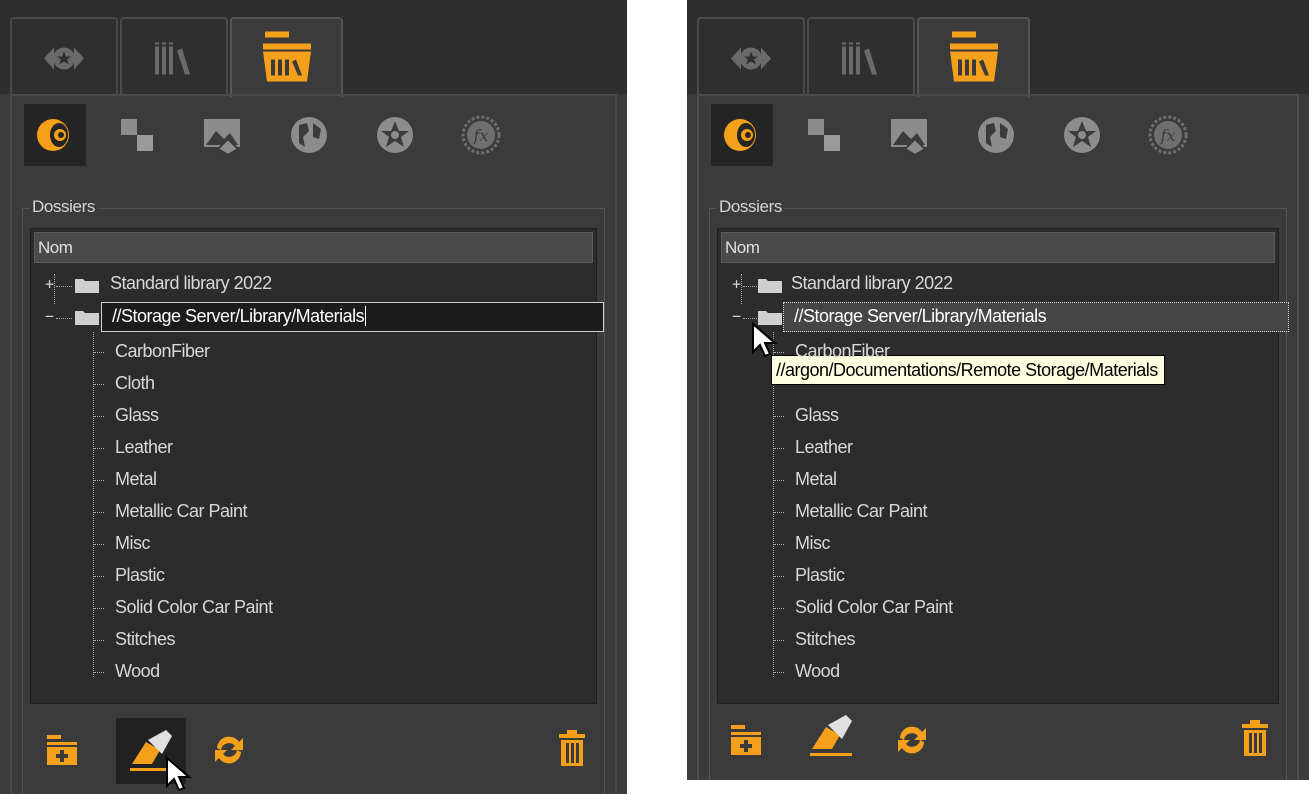  Describe the element at coordinates (750, 207) in the screenshot. I see `folders-group-title: Dossiers` at that location.